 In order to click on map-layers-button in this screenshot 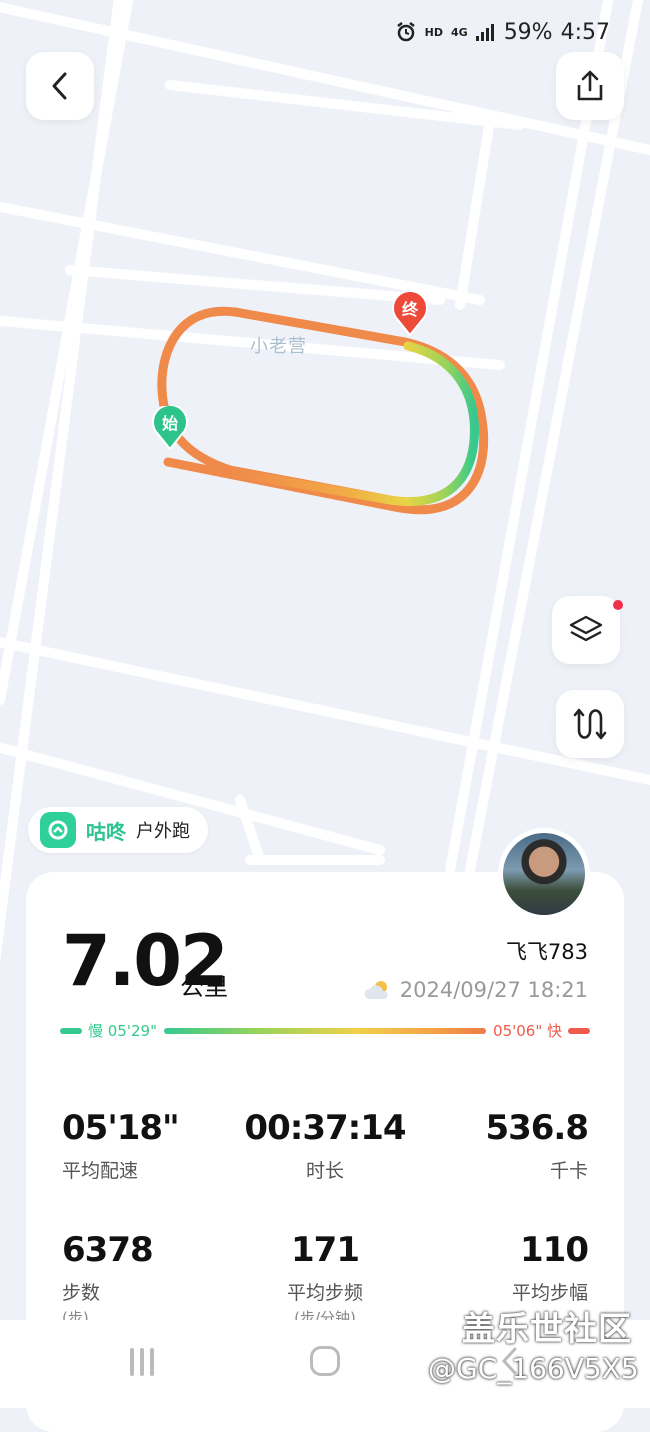, I will do `click(587, 630)`.